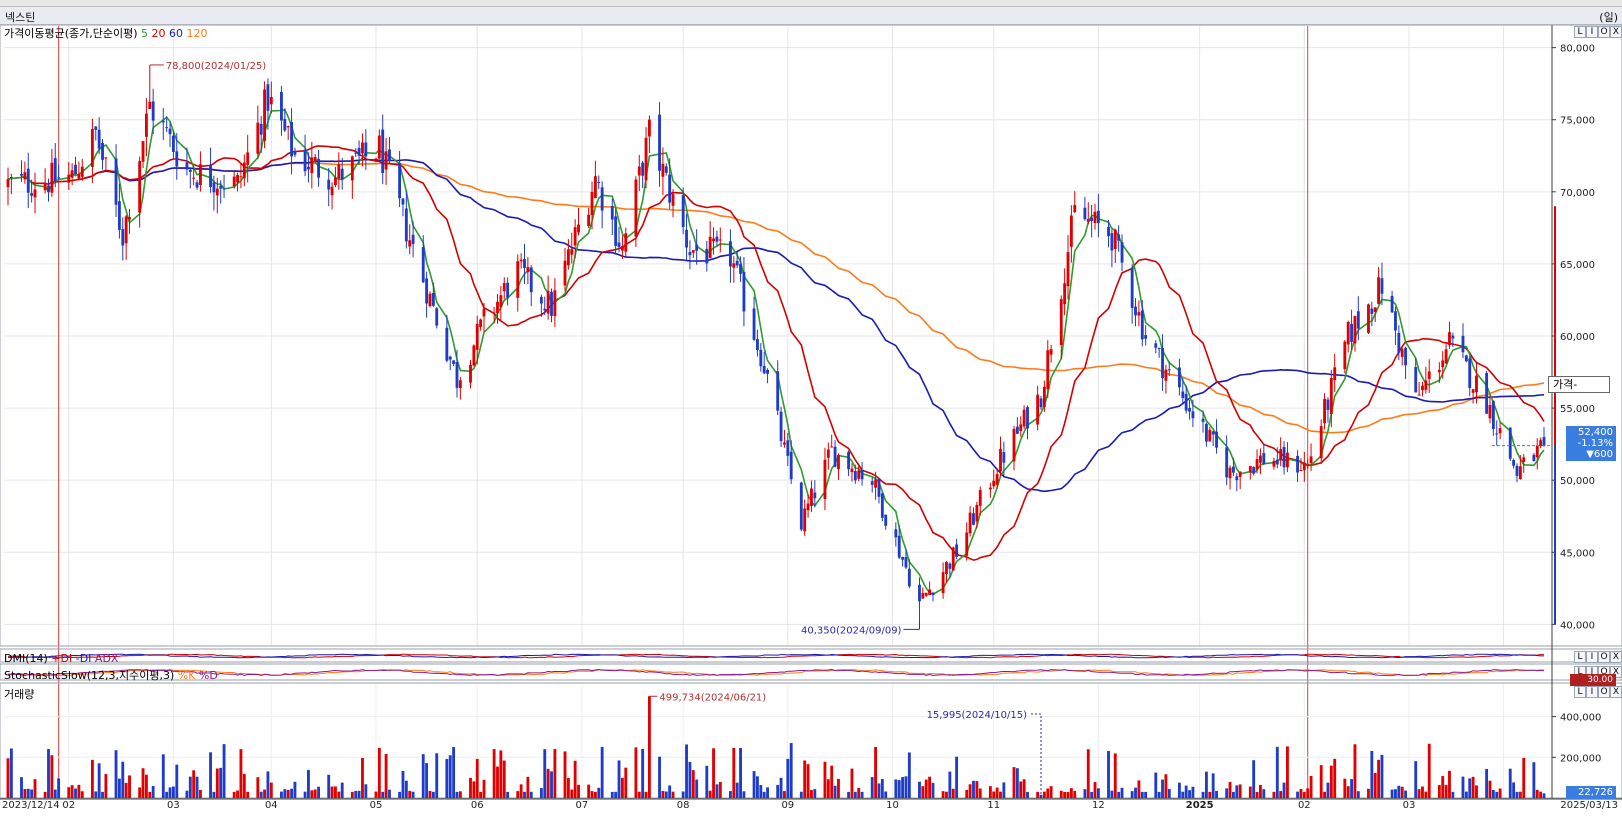 The width and height of the screenshot is (1622, 820). Describe the element at coordinates (158, 33) in the screenshot. I see `ma-period-20: 20` at that location.